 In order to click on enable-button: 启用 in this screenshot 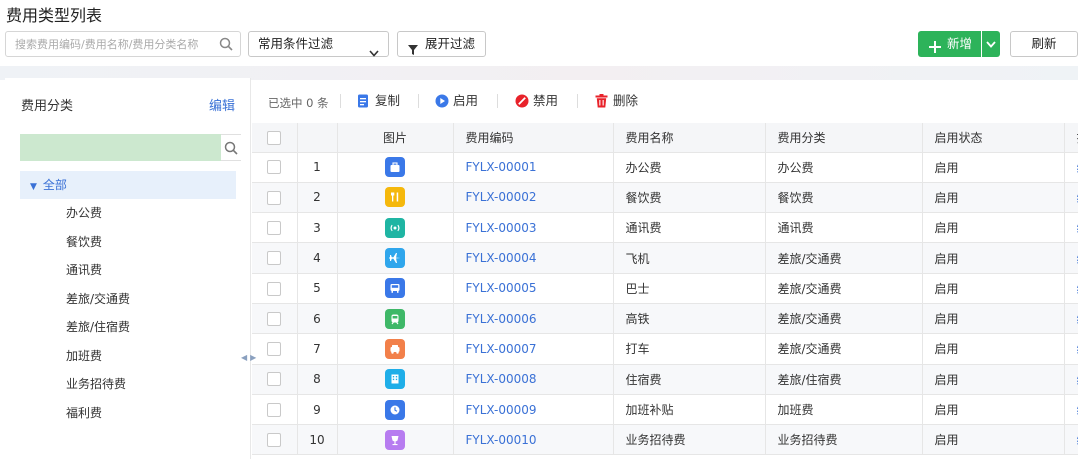, I will do `click(456, 101)`.